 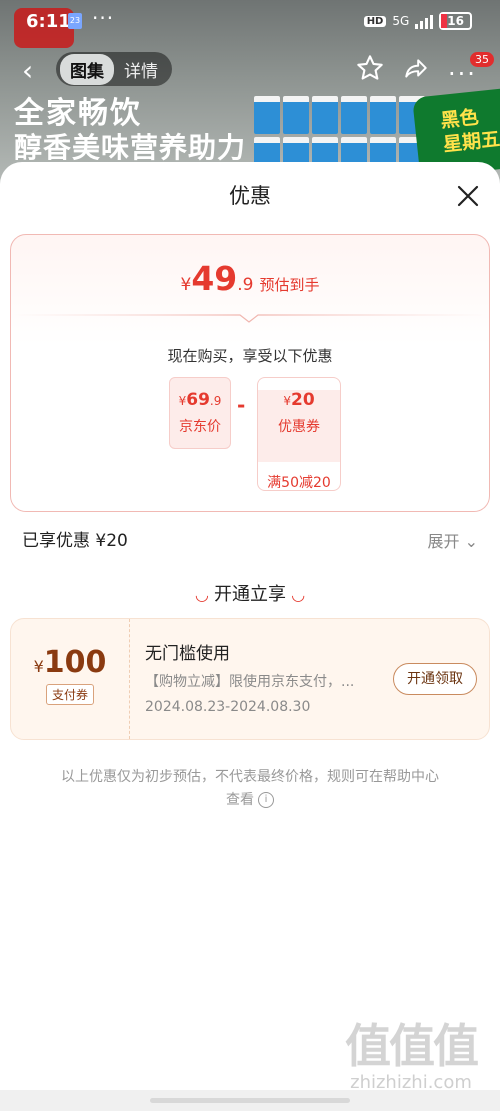 What do you see at coordinates (482, 59) in the screenshot?
I see `notification-badge: 35` at bounding box center [482, 59].